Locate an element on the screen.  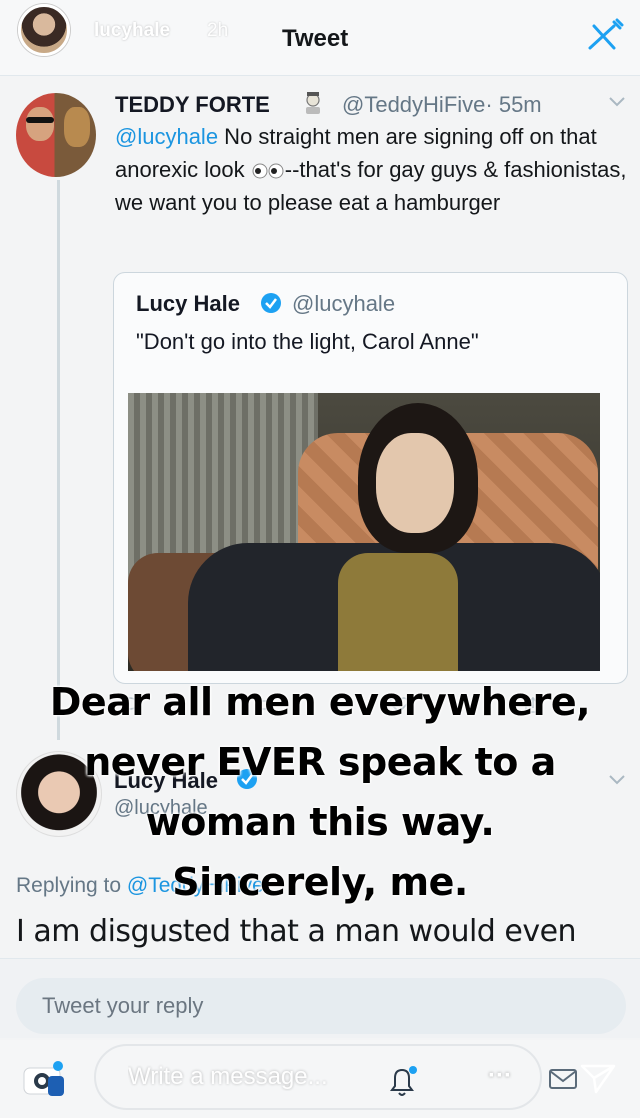
story-message-input is located at coordinates (318, 1077).